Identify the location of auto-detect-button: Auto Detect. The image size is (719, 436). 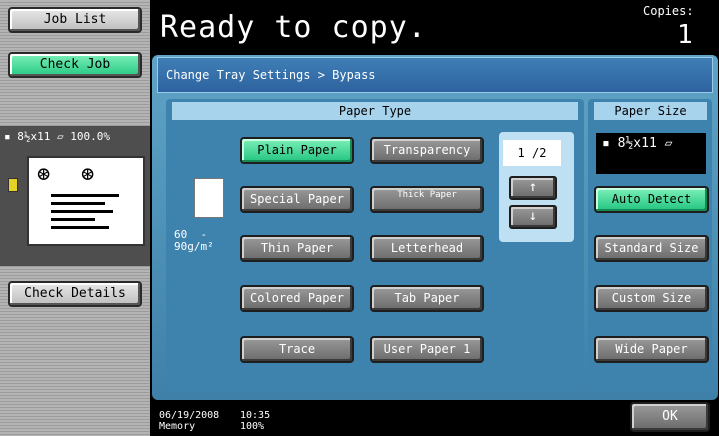
(651, 199).